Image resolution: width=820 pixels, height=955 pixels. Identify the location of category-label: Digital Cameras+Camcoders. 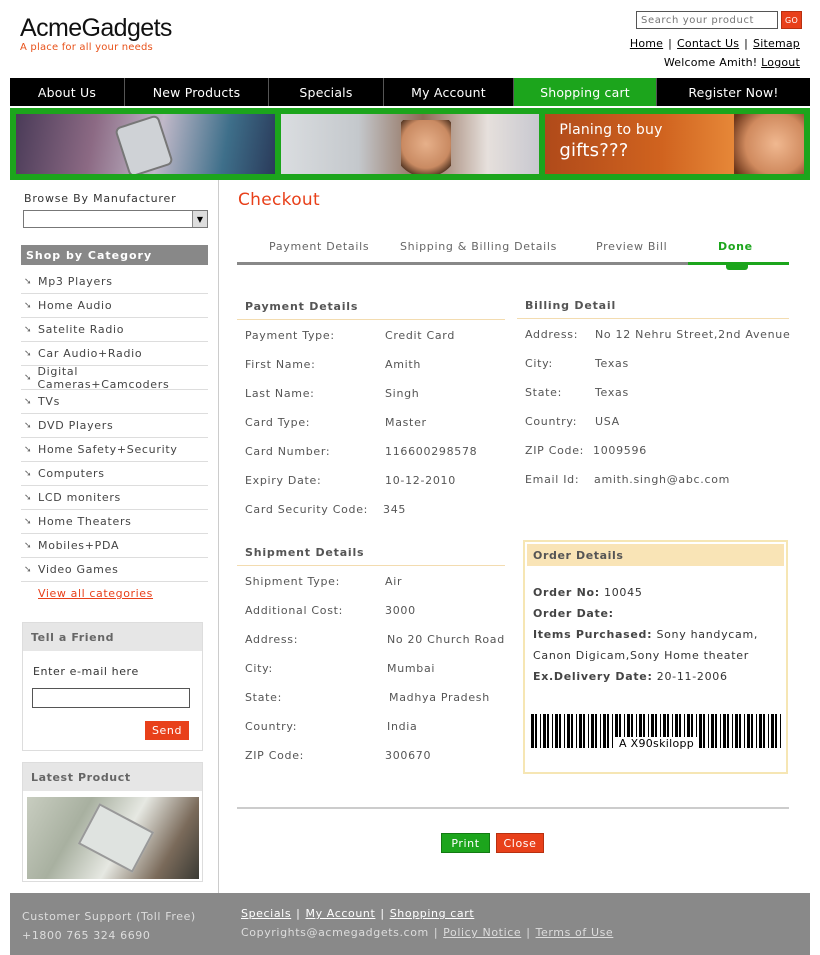
(103, 377).